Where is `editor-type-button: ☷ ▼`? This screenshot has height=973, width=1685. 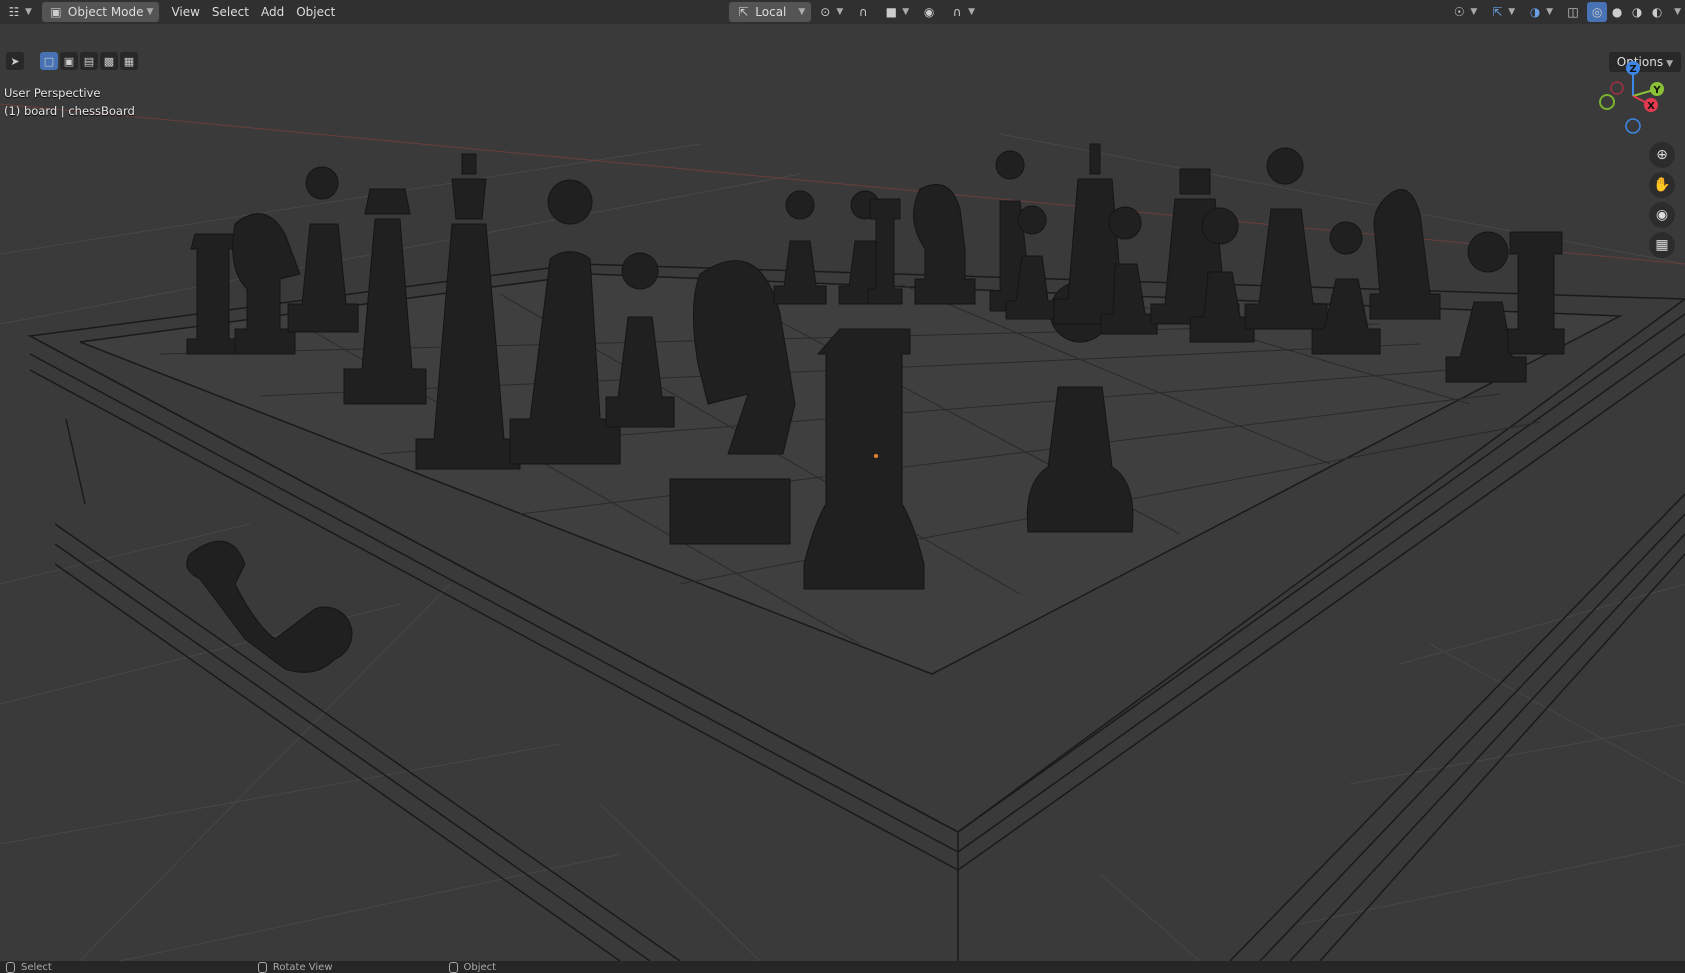
editor-type-button: ☷ ▼ is located at coordinates (19, 12).